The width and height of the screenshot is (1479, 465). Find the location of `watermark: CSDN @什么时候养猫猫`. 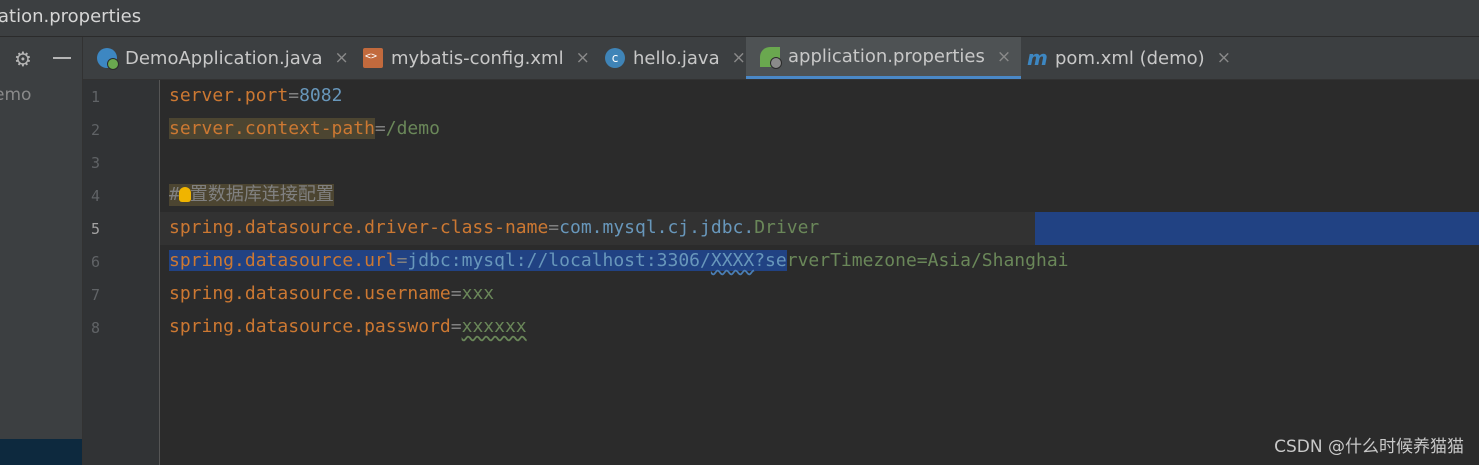

watermark: CSDN @什么时候养猫猫 is located at coordinates (1369, 447).